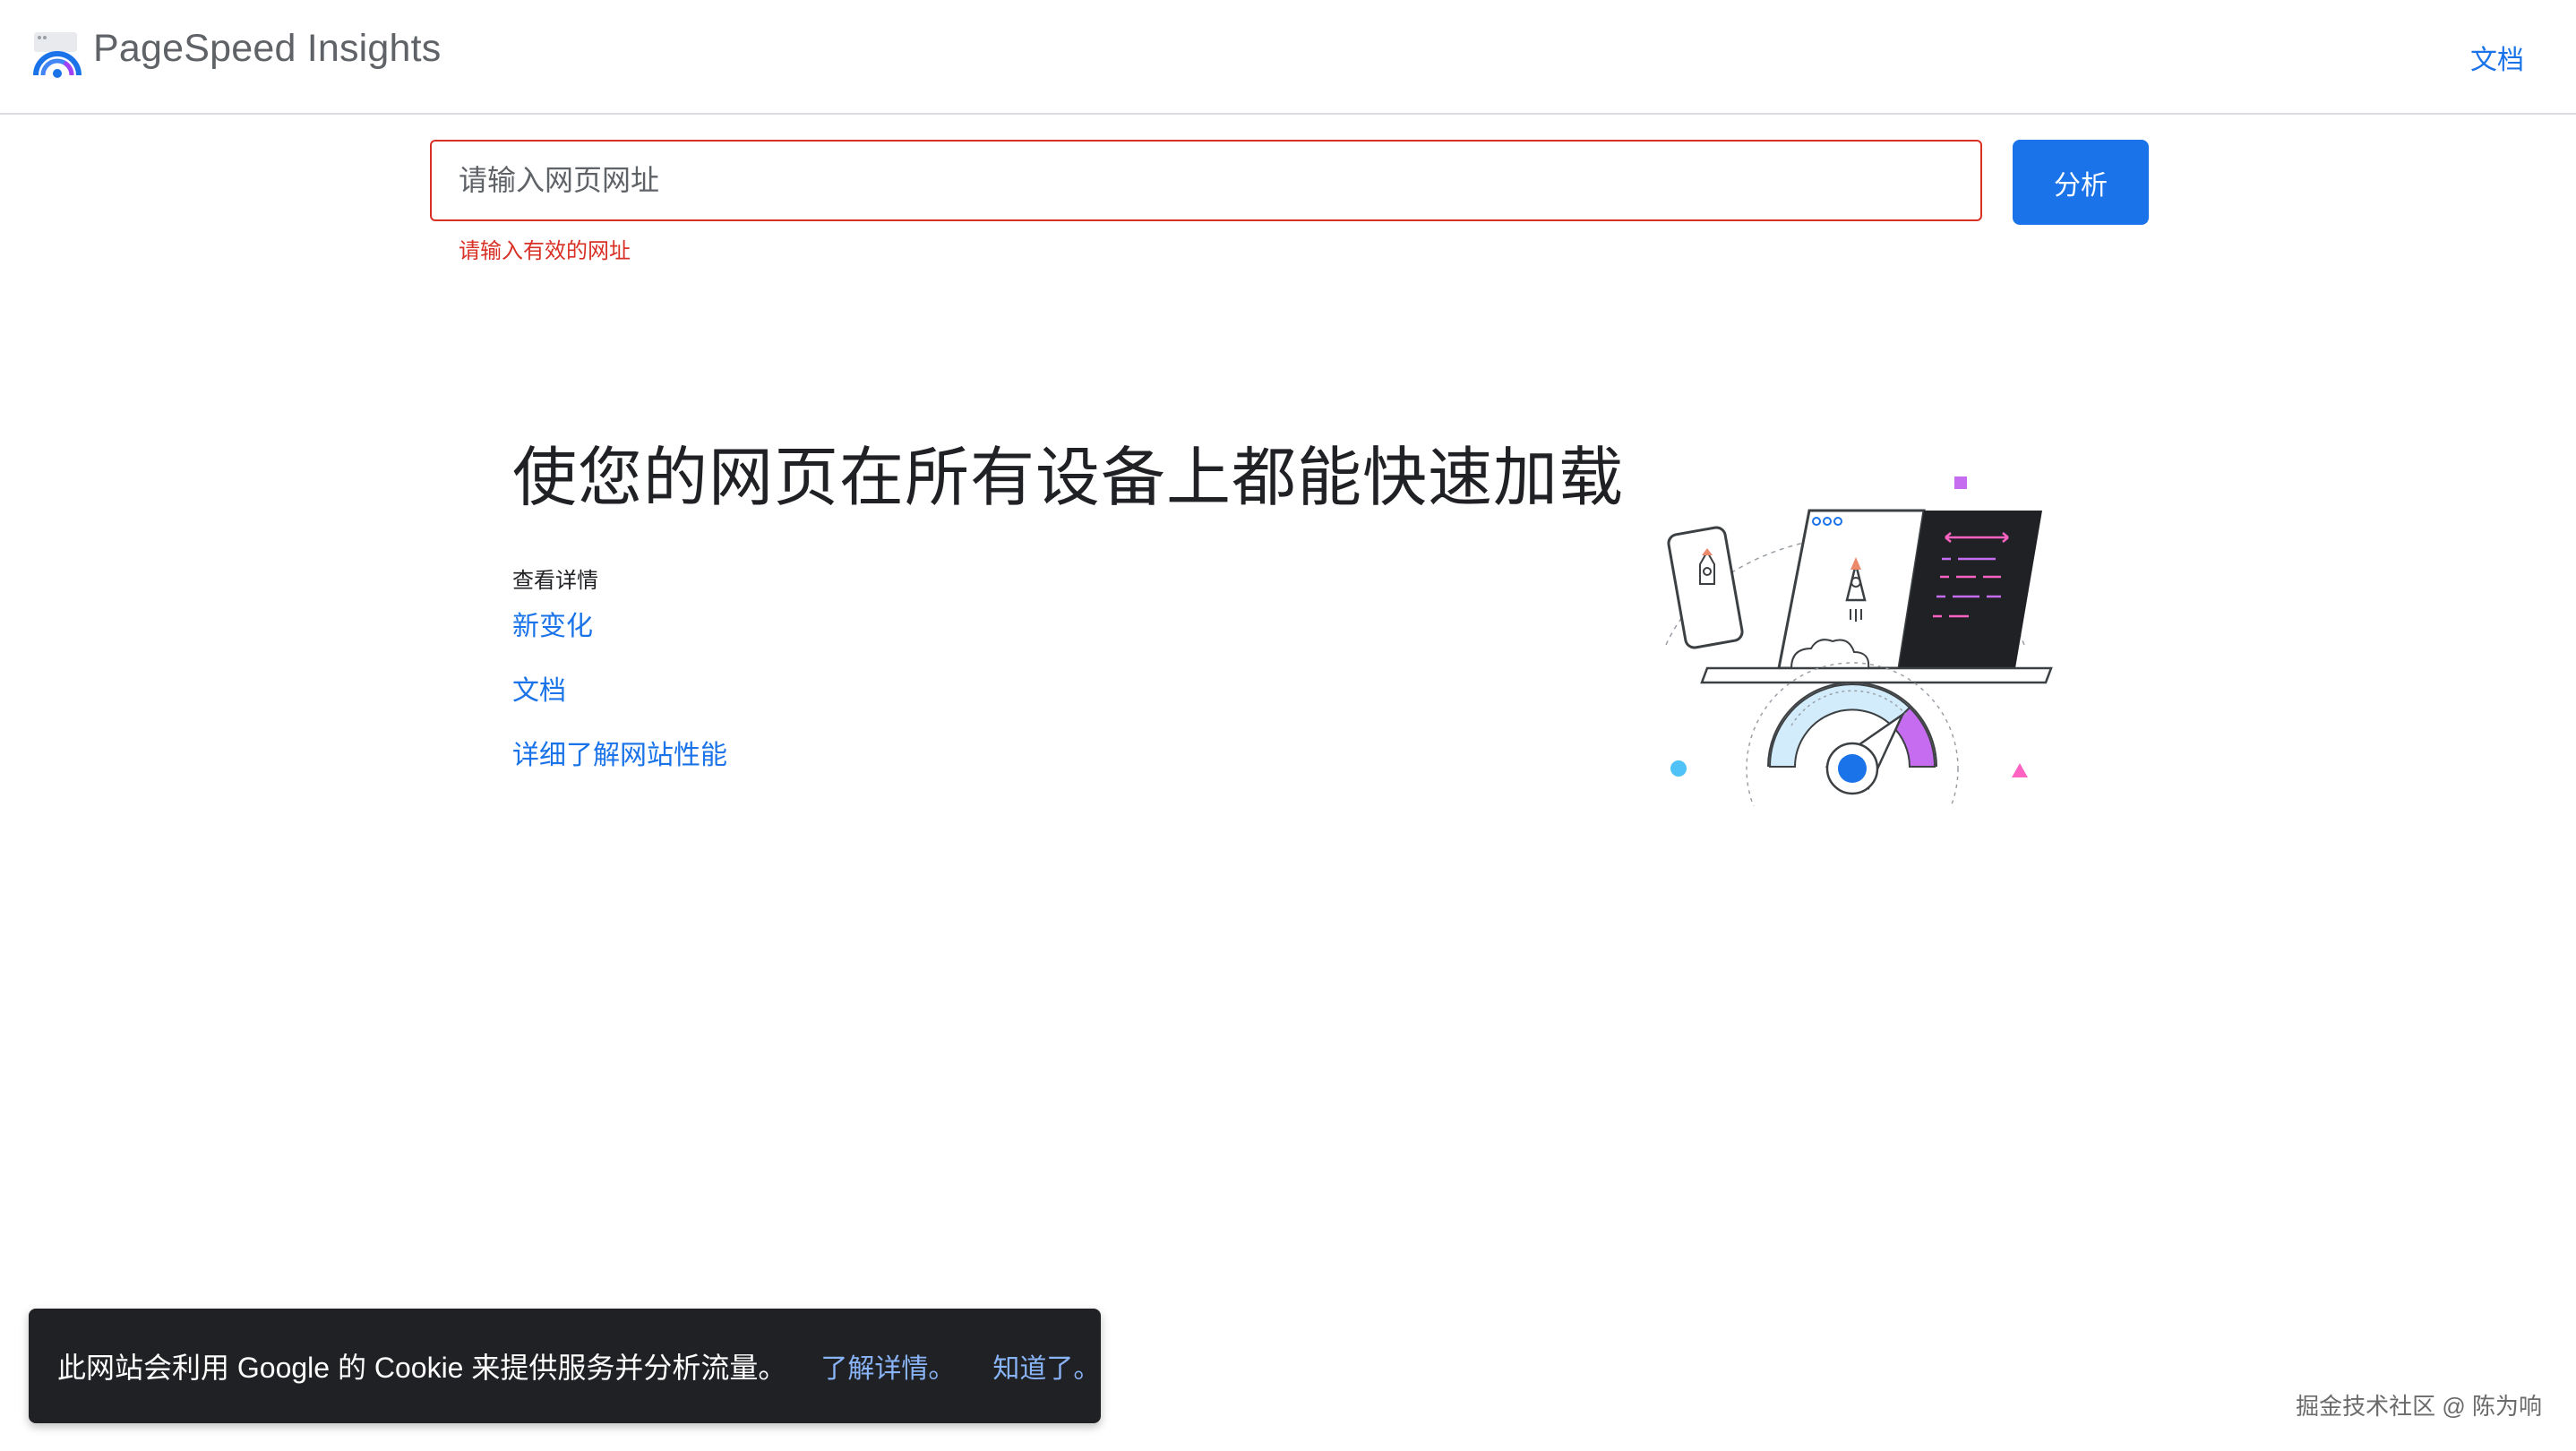  Describe the element at coordinates (1678, 769) in the screenshot. I see `decor-dot-icon` at that location.